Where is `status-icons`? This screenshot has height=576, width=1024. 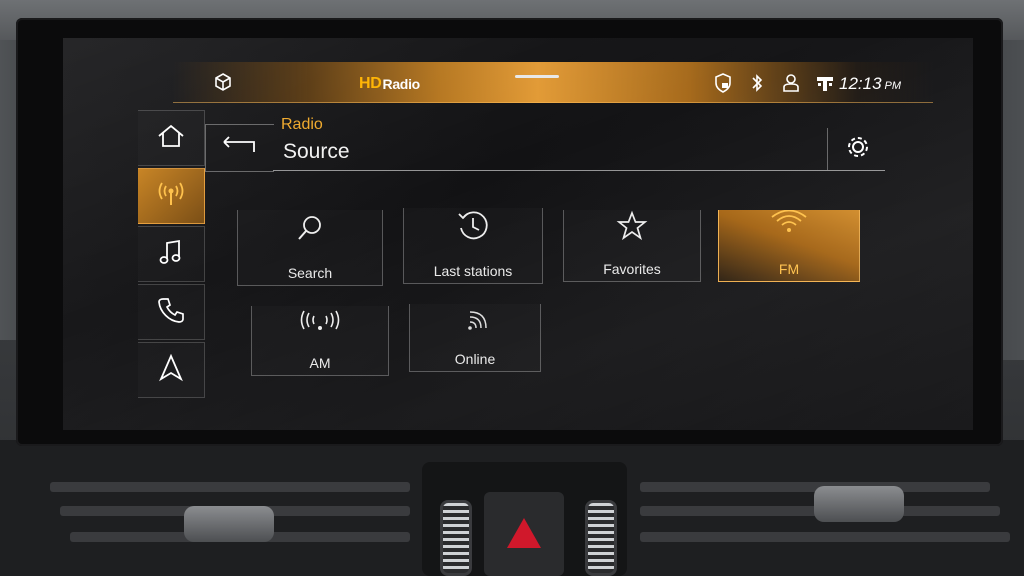 status-icons is located at coordinates (774, 83).